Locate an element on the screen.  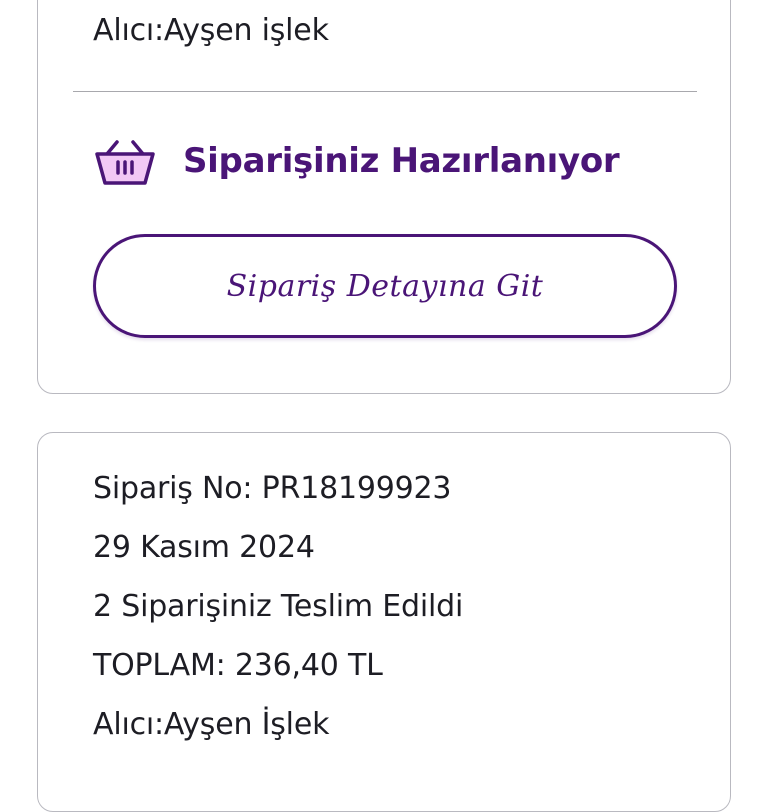
order-date-text: 29 Kasım 2024 is located at coordinates (204, 547).